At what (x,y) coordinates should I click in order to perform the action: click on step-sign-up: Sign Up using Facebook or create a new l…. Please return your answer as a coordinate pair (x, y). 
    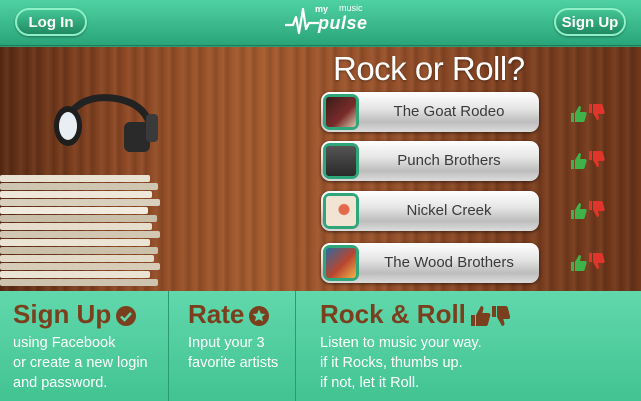
    Looking at the image, I should click on (84, 346).